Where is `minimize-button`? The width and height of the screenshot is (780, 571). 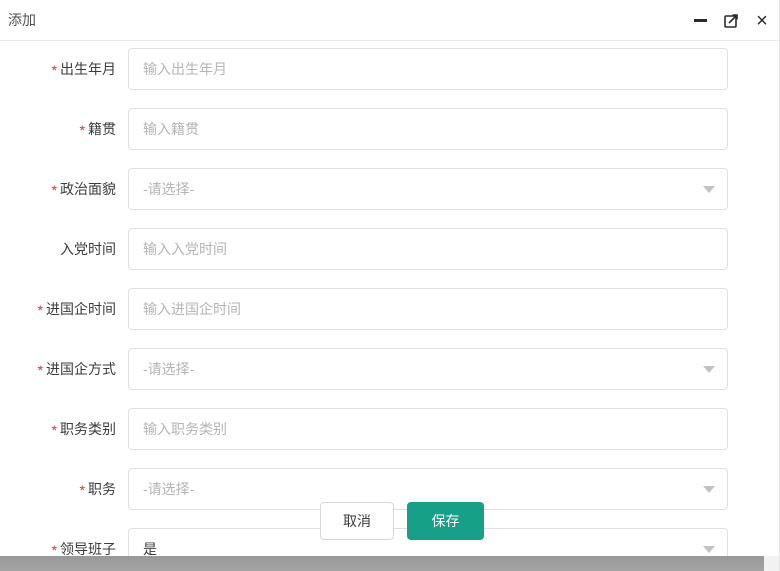
minimize-button is located at coordinates (700, 21).